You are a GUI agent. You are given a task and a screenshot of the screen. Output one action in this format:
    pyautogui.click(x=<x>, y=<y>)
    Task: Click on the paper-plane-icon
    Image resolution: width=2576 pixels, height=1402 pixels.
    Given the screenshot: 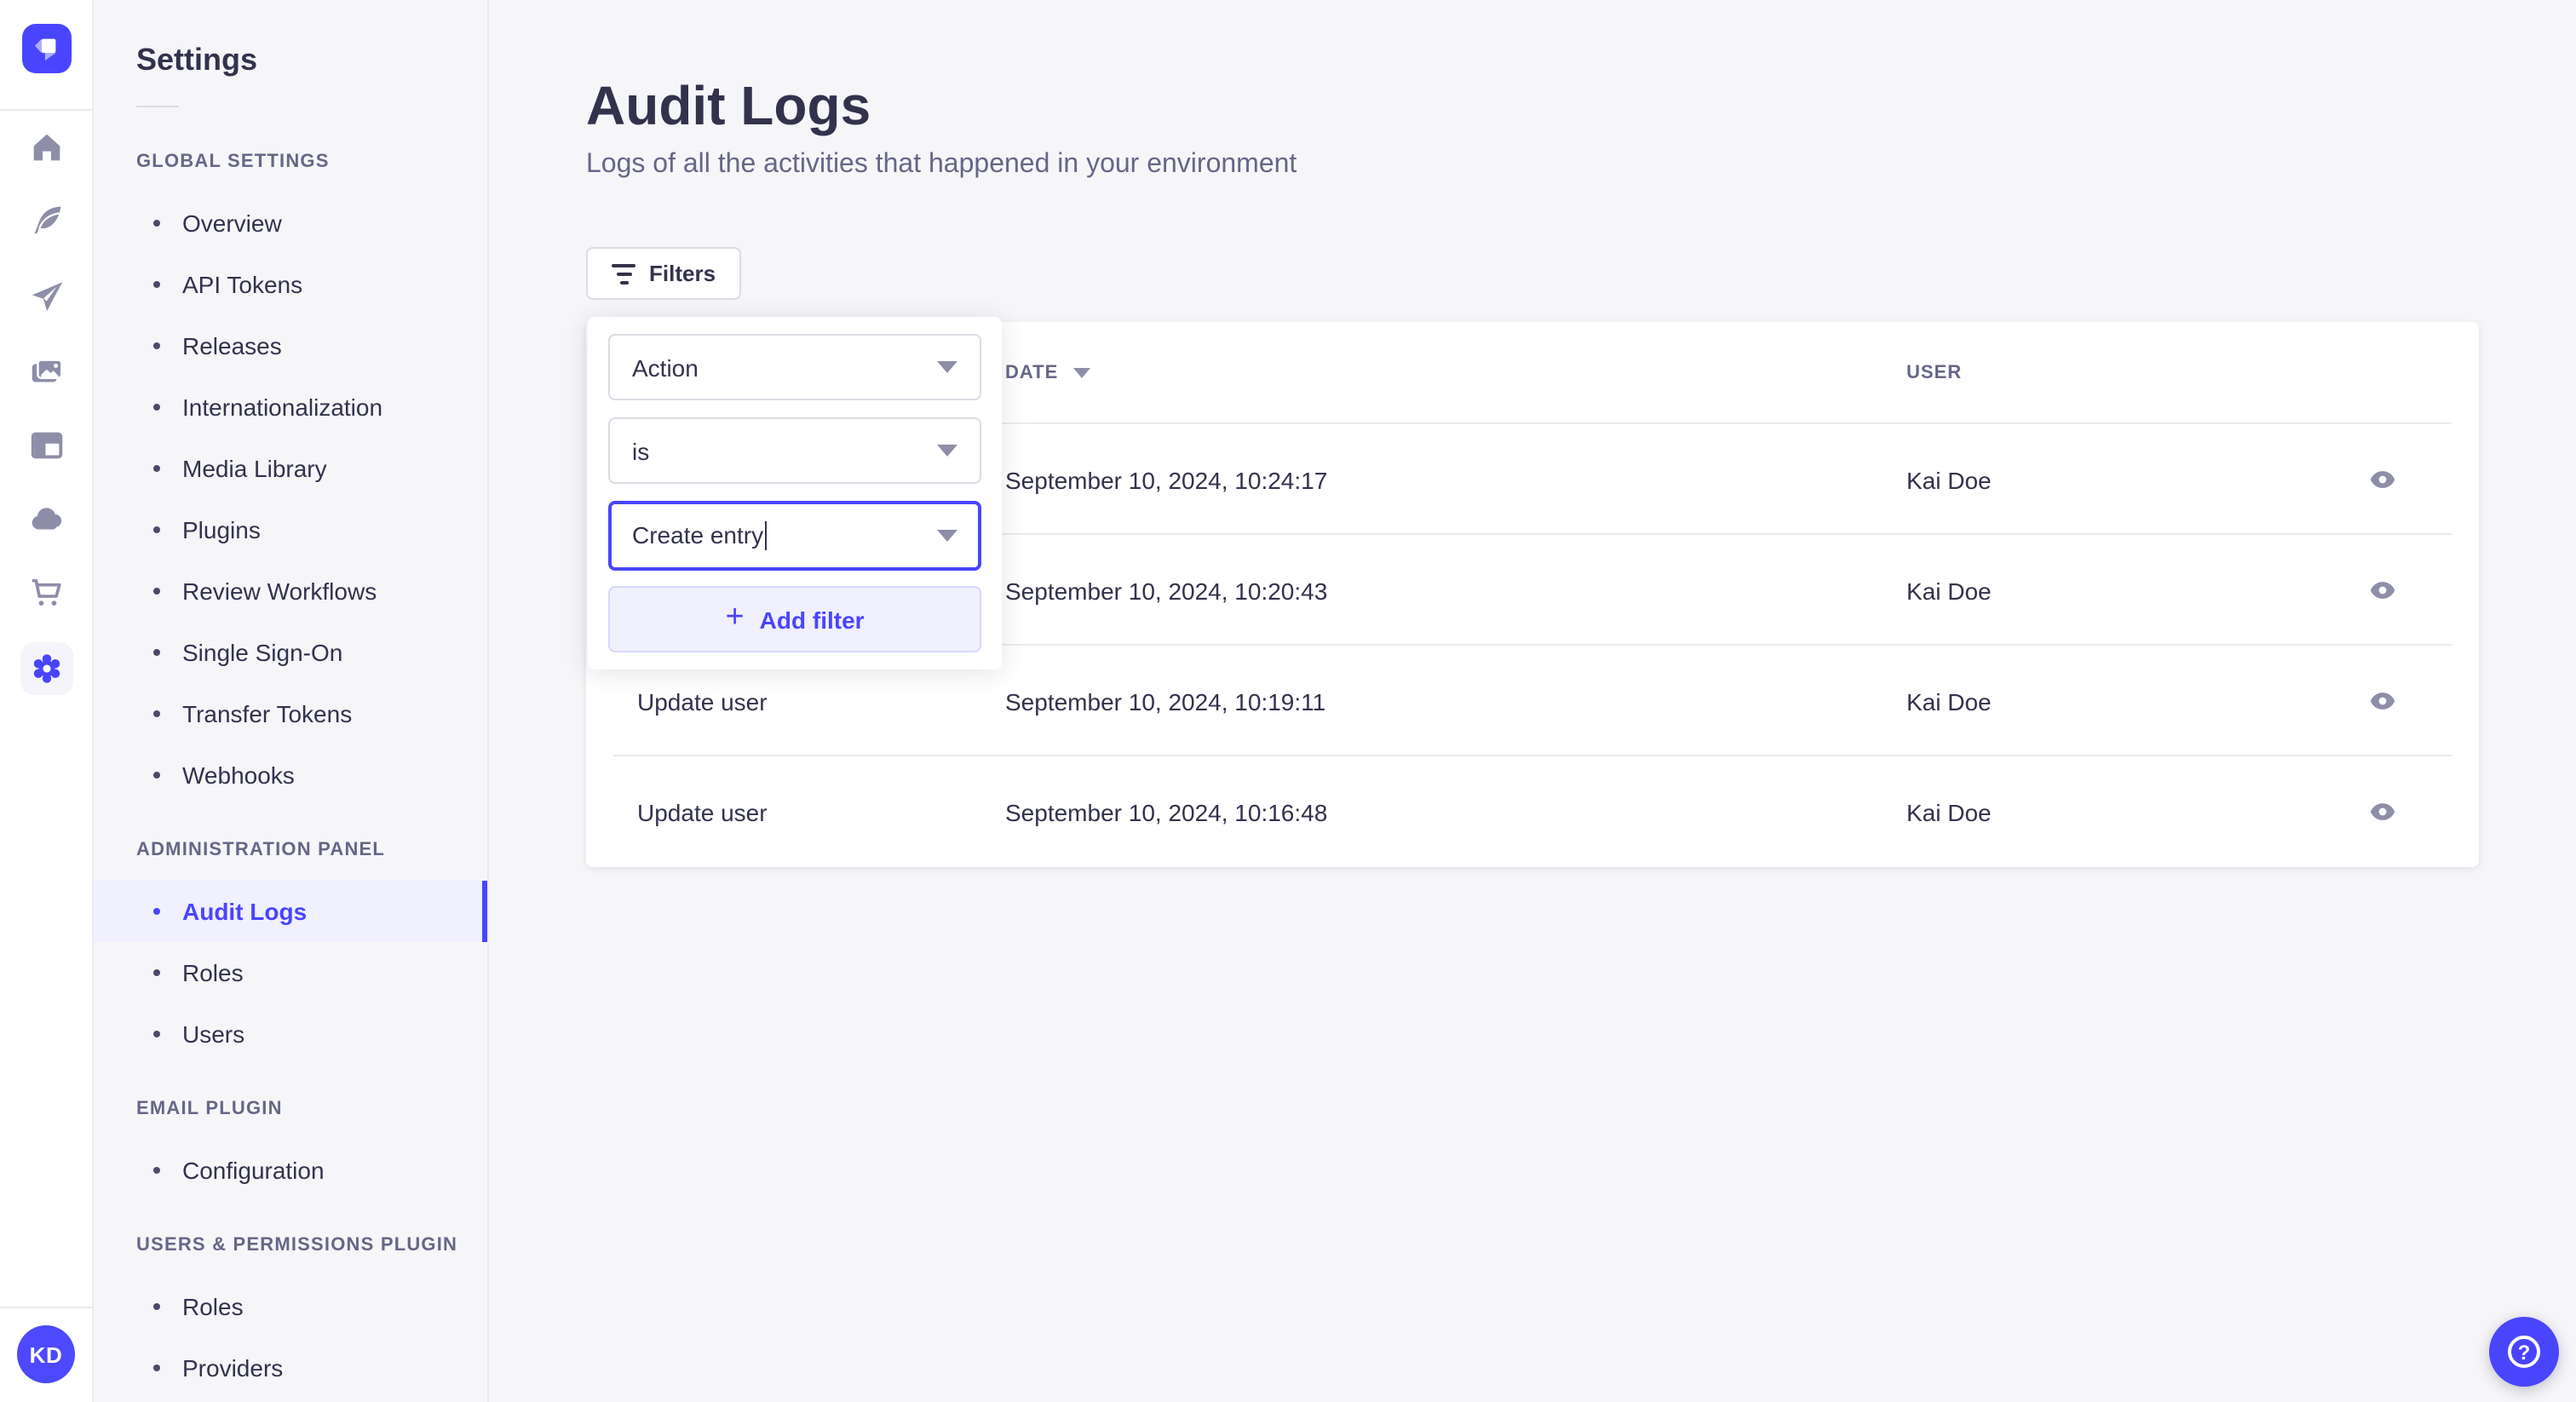 What is the action you would take?
    pyautogui.click(x=47, y=296)
    